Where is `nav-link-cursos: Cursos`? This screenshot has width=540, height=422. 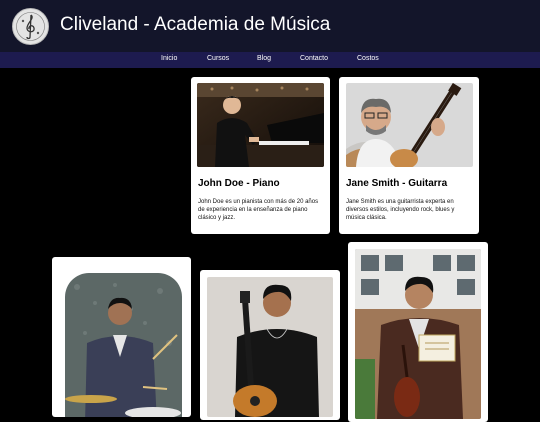
nav-link-cursos: Cursos is located at coordinates (218, 58).